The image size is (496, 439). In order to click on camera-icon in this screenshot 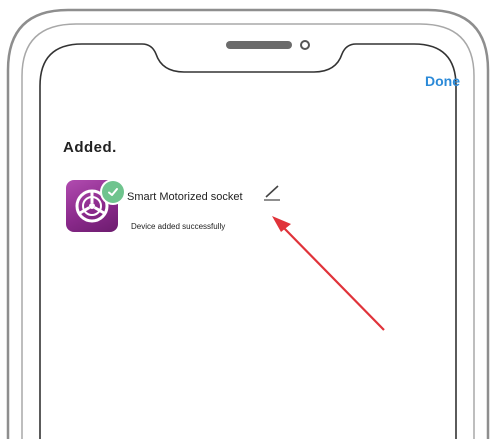, I will do `click(305, 45)`.